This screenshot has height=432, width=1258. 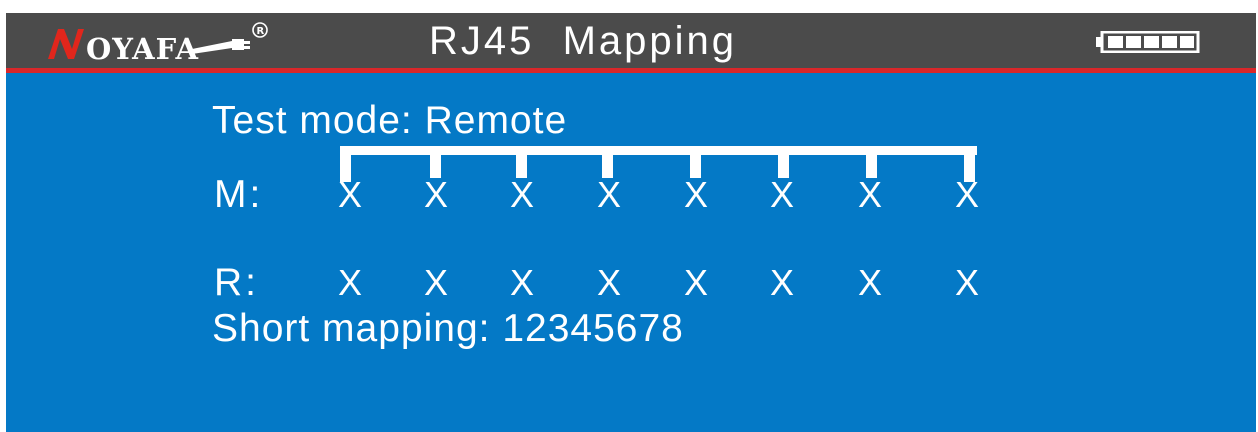 What do you see at coordinates (695, 194) in the screenshot?
I see `main-pin-5: X` at bounding box center [695, 194].